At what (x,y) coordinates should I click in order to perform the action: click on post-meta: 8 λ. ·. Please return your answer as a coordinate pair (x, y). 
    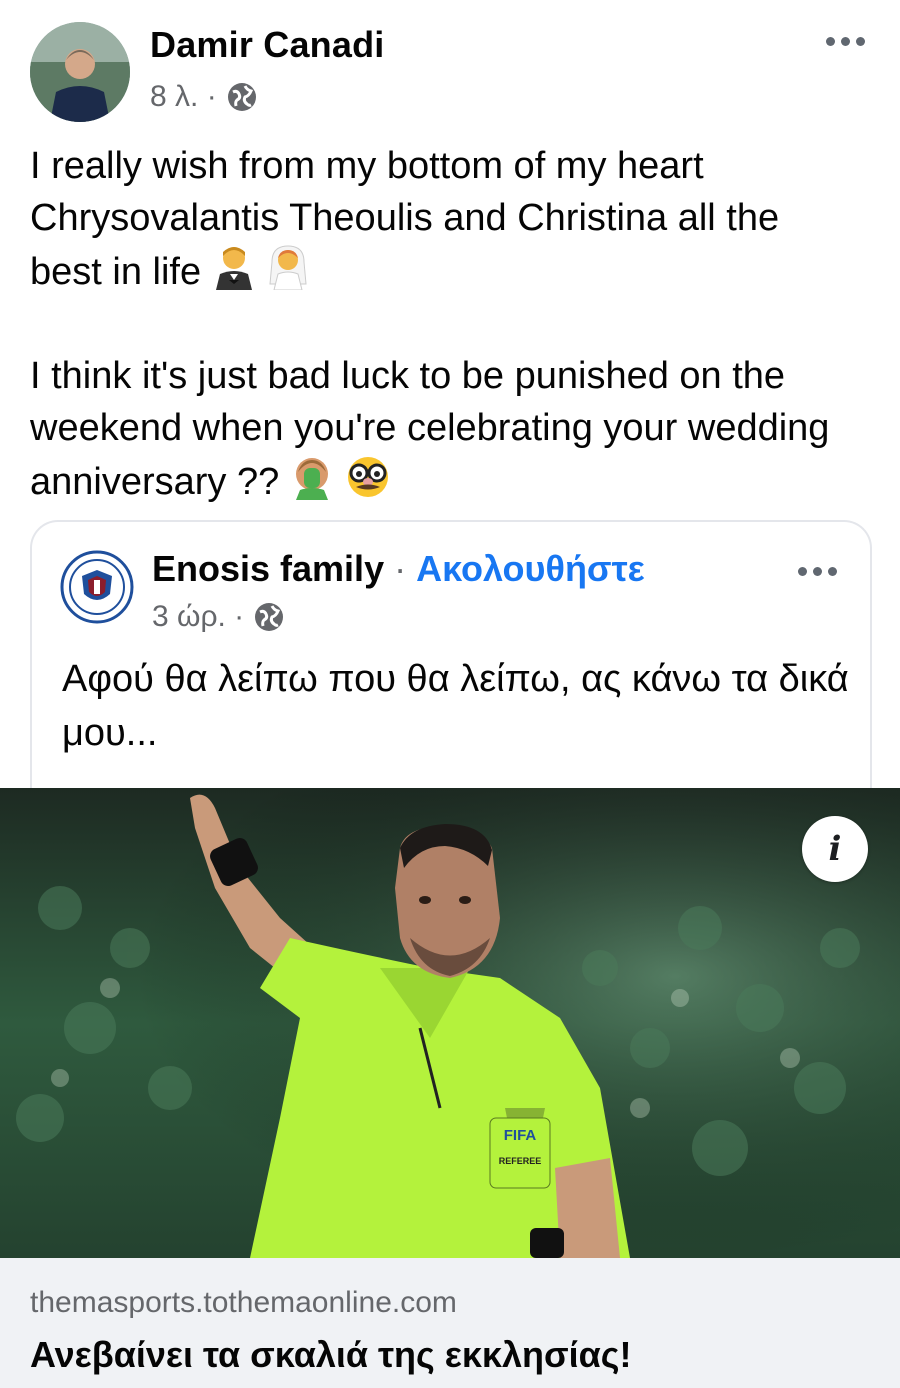
    Looking at the image, I should click on (203, 97).